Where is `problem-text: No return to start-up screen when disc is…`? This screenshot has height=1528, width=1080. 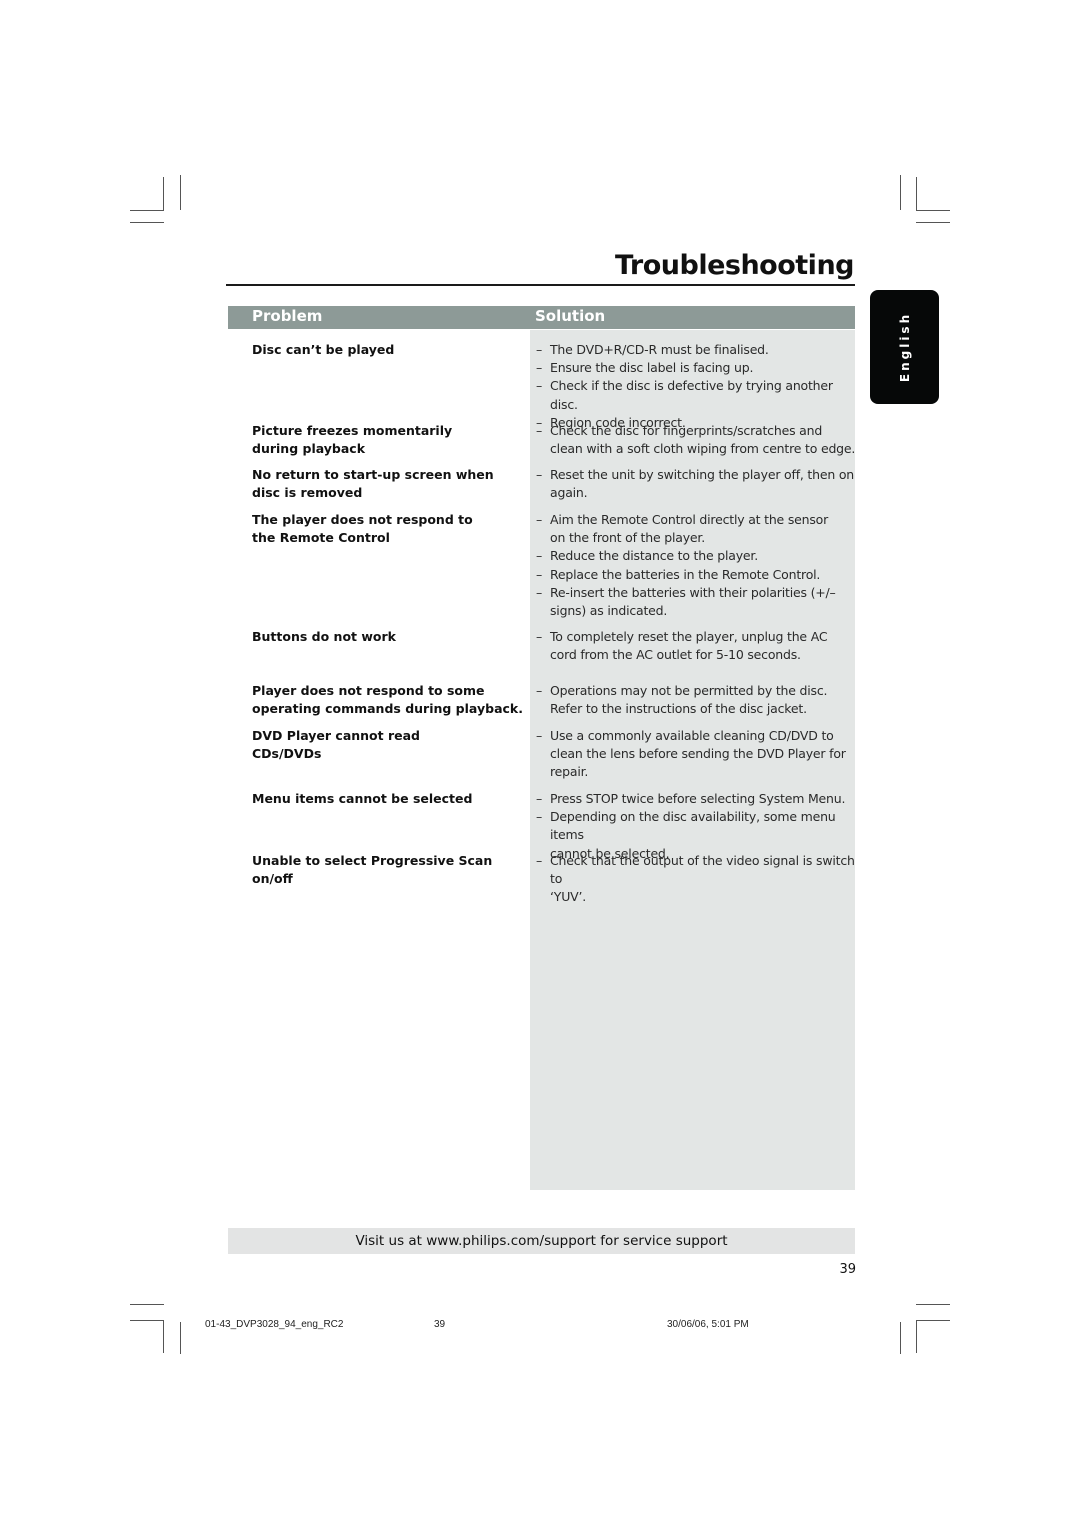 problem-text: No return to start-up screen when disc is… is located at coordinates (392, 484).